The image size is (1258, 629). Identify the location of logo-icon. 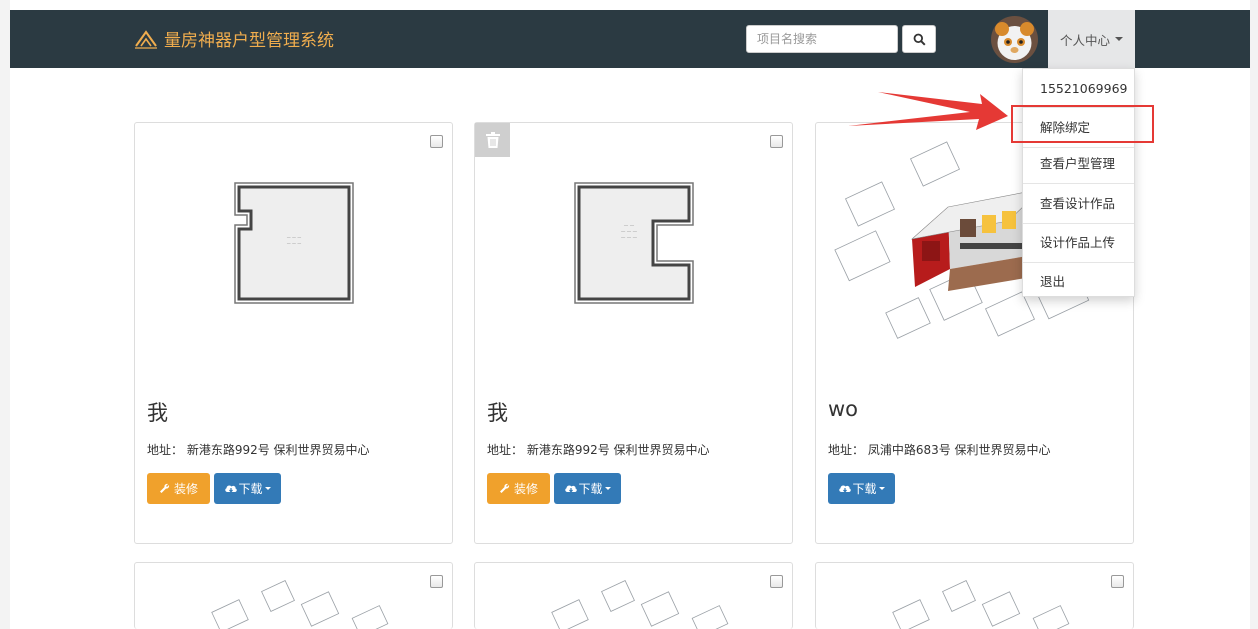
(146, 39).